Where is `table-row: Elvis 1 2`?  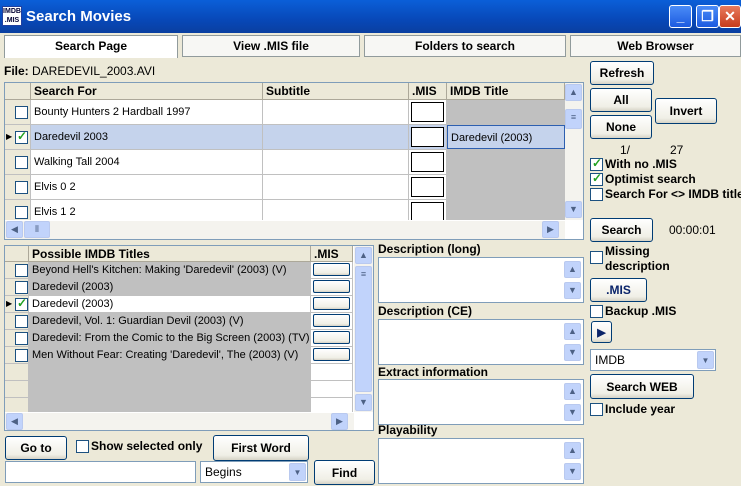
table-row: Elvis 1 2 is located at coordinates (285, 210).